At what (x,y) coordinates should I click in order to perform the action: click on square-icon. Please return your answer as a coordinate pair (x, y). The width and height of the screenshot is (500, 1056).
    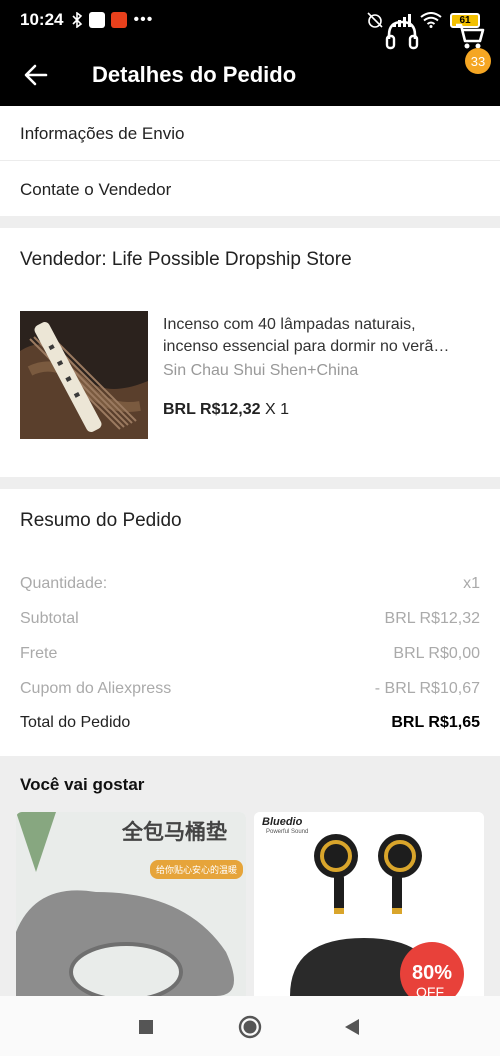
    Looking at the image, I should click on (146, 1027).